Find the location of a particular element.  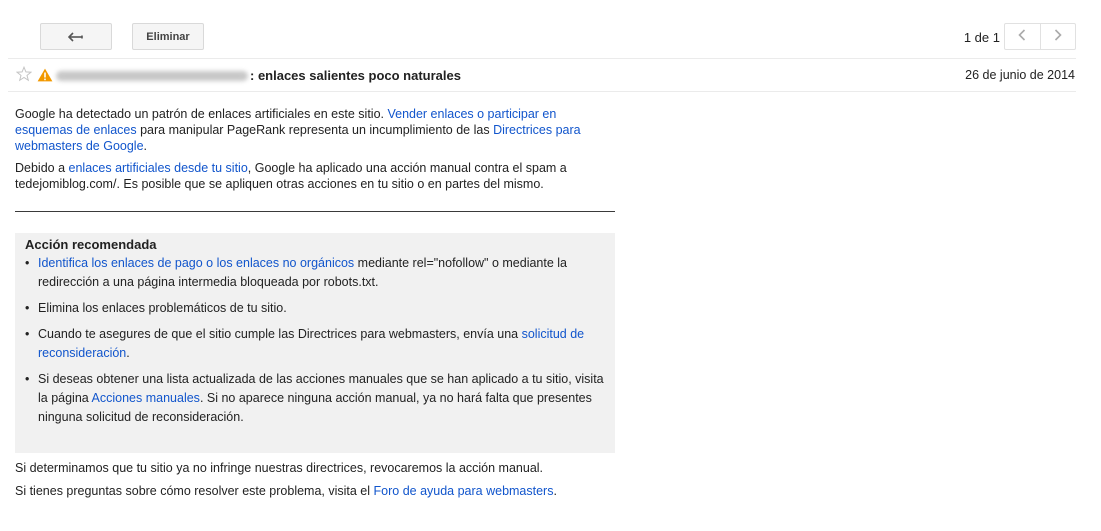

reply-arrow-icon is located at coordinates (76, 36).